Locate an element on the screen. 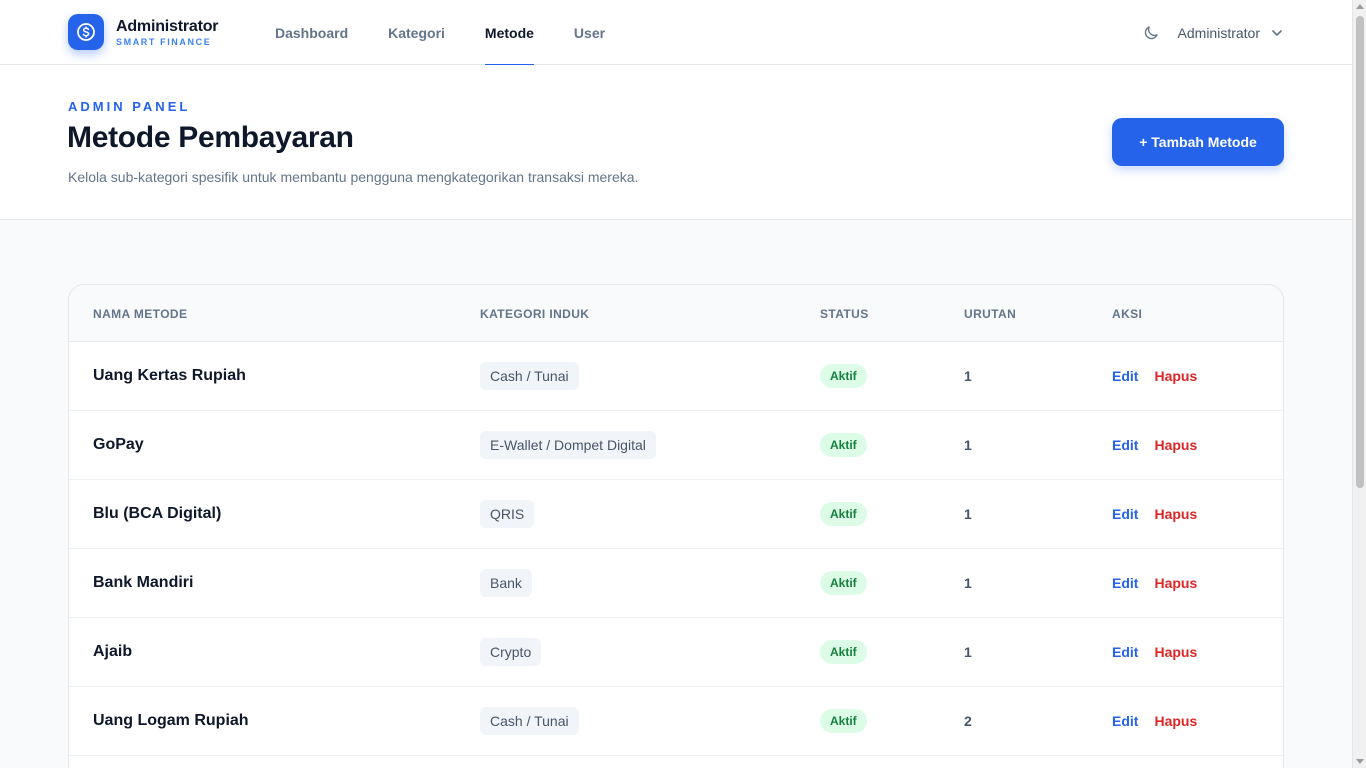 This screenshot has height=768, width=1366. method-name: Uang Logam Rupiah is located at coordinates (171, 720).